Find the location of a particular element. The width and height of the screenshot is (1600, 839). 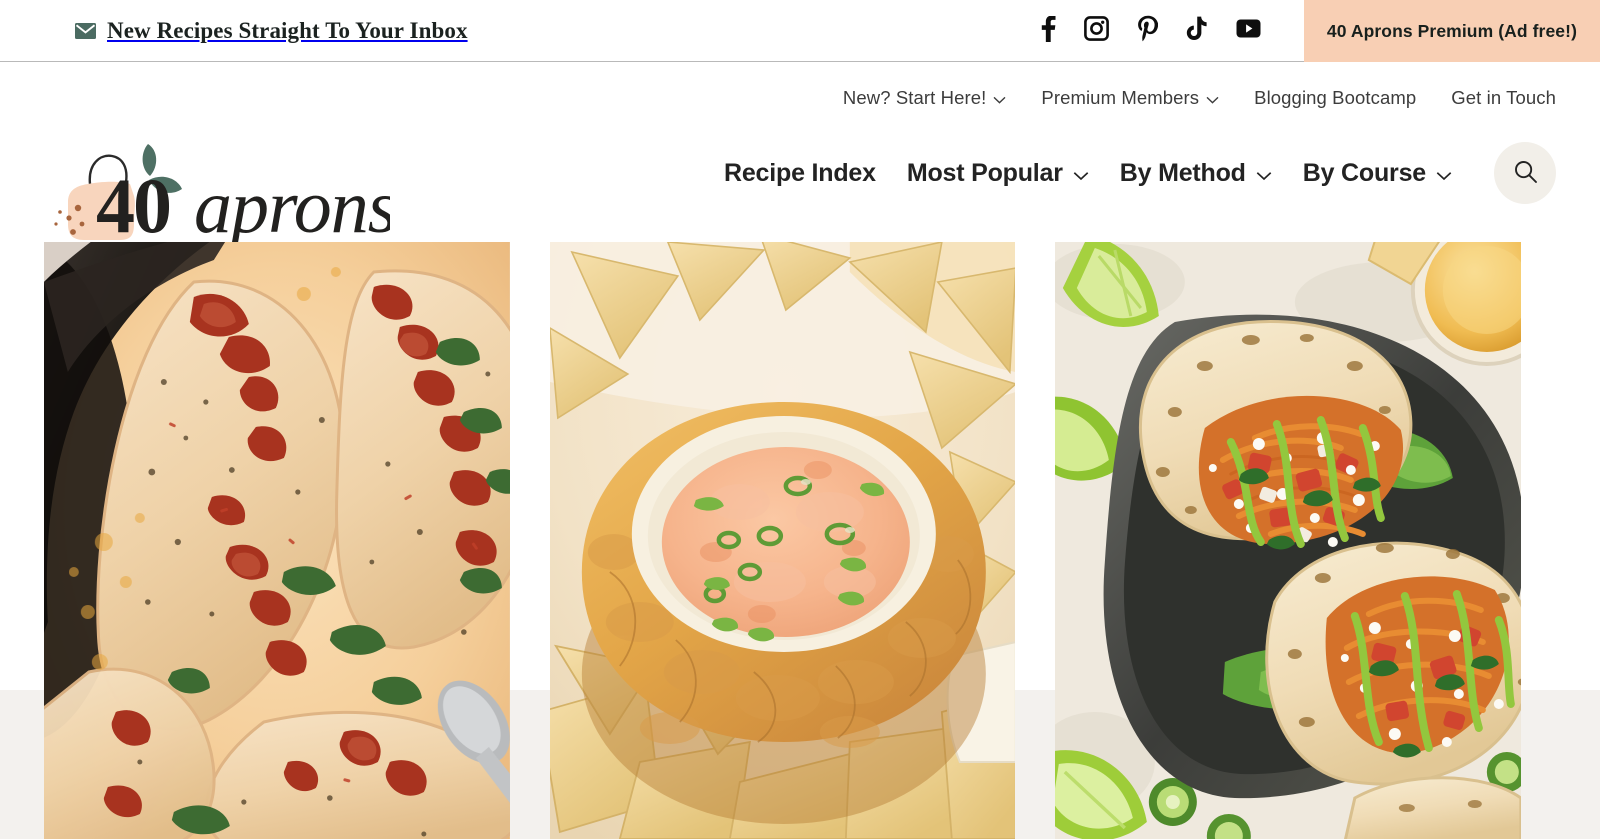

nav-get-in-touch: Get in Touch is located at coordinates (1503, 98).